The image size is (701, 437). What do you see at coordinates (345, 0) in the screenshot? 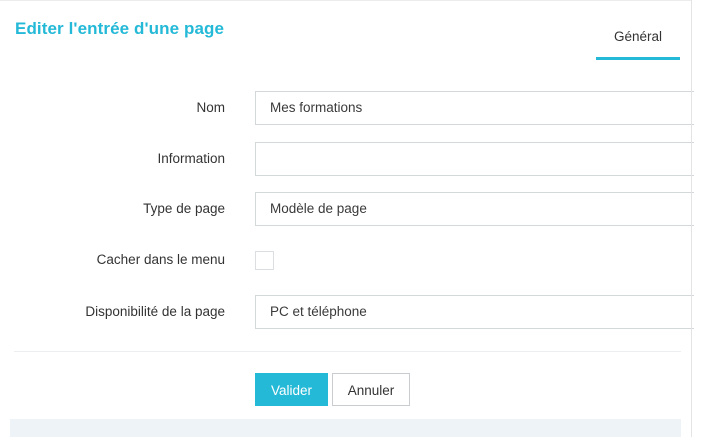
I see `panel-top-border` at bounding box center [345, 0].